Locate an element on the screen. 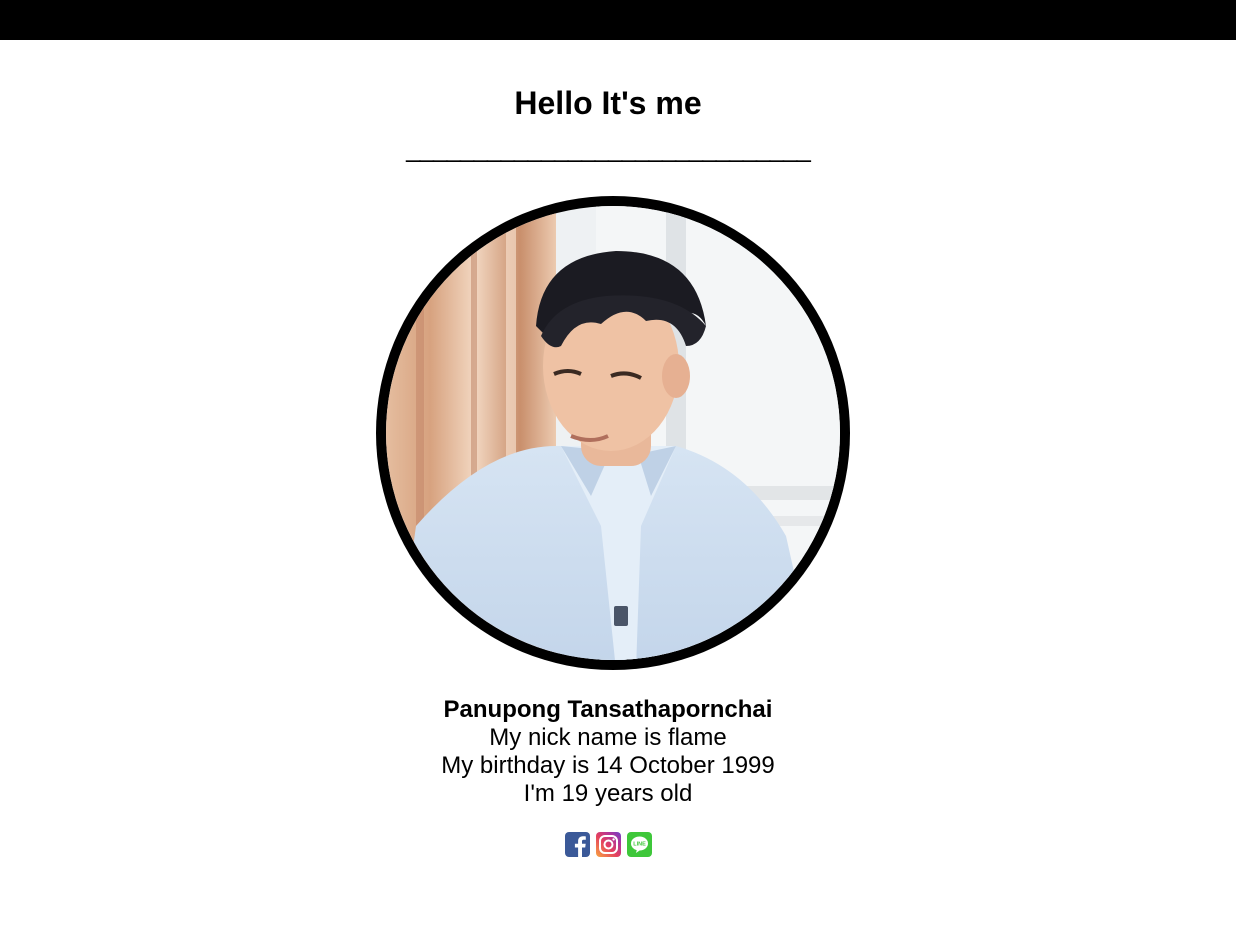 This screenshot has height=927, width=1236. top-bar is located at coordinates (618, 20).